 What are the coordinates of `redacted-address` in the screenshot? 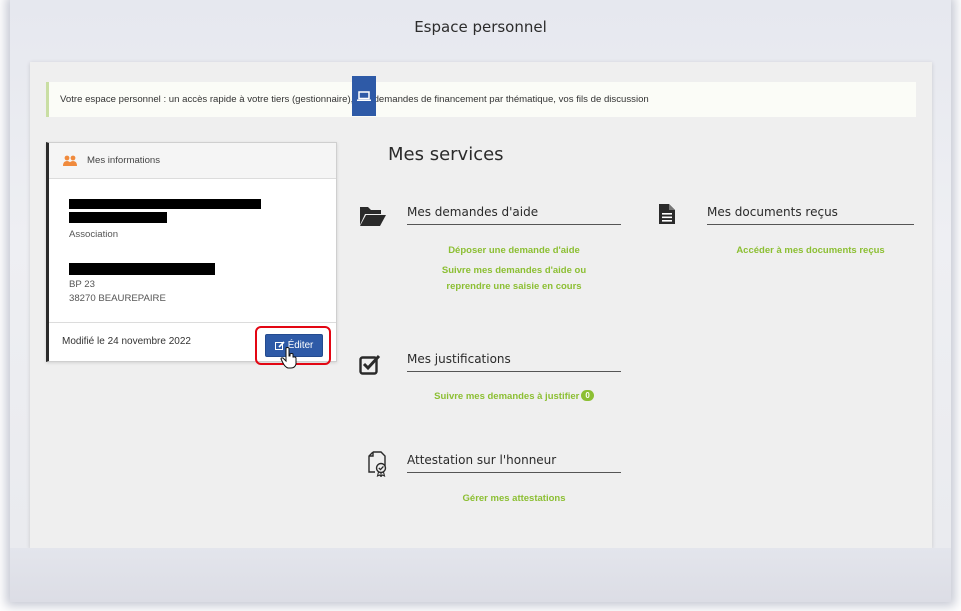 It's located at (142, 269).